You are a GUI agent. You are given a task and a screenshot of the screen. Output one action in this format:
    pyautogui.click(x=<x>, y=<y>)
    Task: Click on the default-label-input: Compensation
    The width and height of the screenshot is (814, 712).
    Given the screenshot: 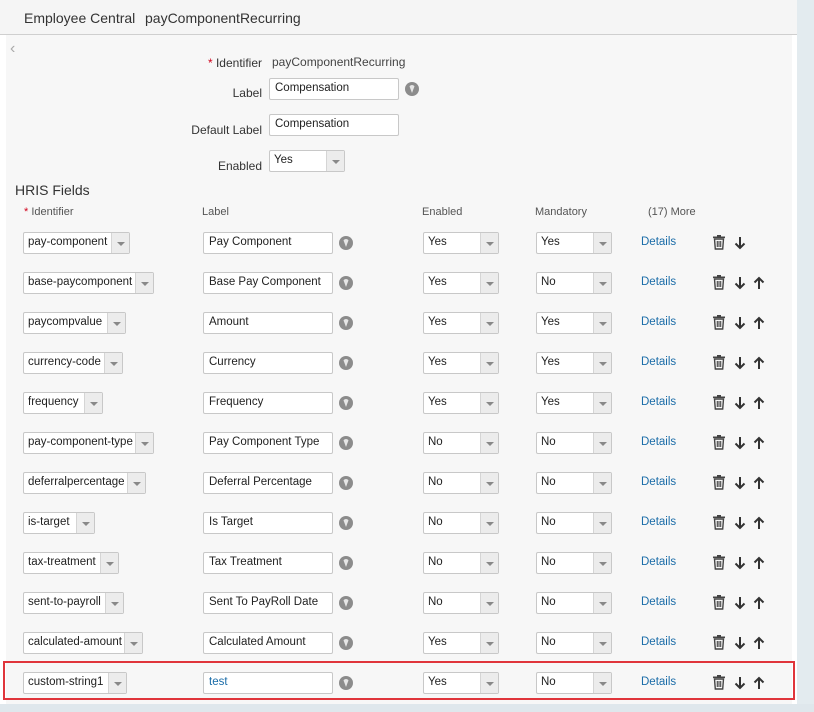 What is the action you would take?
    pyautogui.click(x=334, y=125)
    